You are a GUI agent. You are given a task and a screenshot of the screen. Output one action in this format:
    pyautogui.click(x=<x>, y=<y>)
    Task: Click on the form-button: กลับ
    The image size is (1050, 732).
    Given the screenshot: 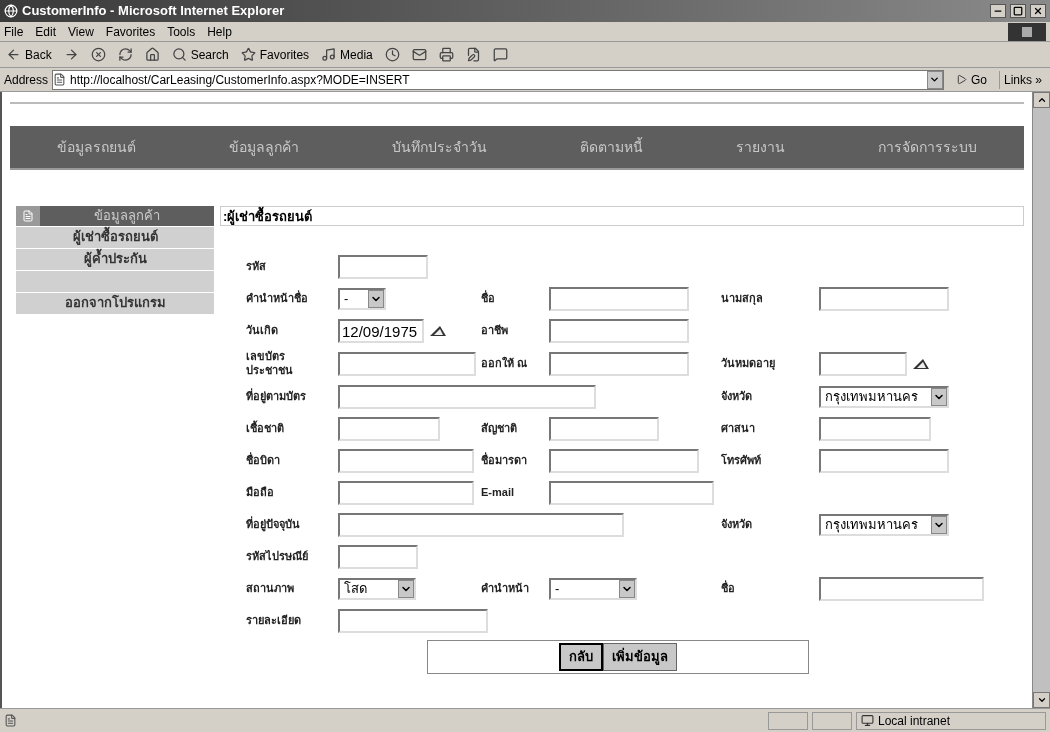 What is the action you would take?
    pyautogui.click(x=581, y=656)
    